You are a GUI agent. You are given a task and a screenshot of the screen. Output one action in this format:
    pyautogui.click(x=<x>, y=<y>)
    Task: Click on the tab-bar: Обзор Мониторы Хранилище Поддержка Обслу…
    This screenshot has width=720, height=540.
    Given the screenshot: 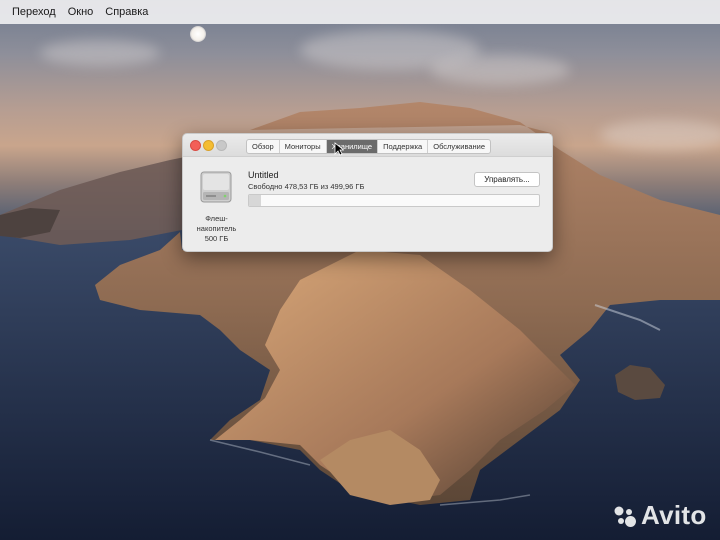 What is the action you would take?
    pyautogui.click(x=369, y=146)
    